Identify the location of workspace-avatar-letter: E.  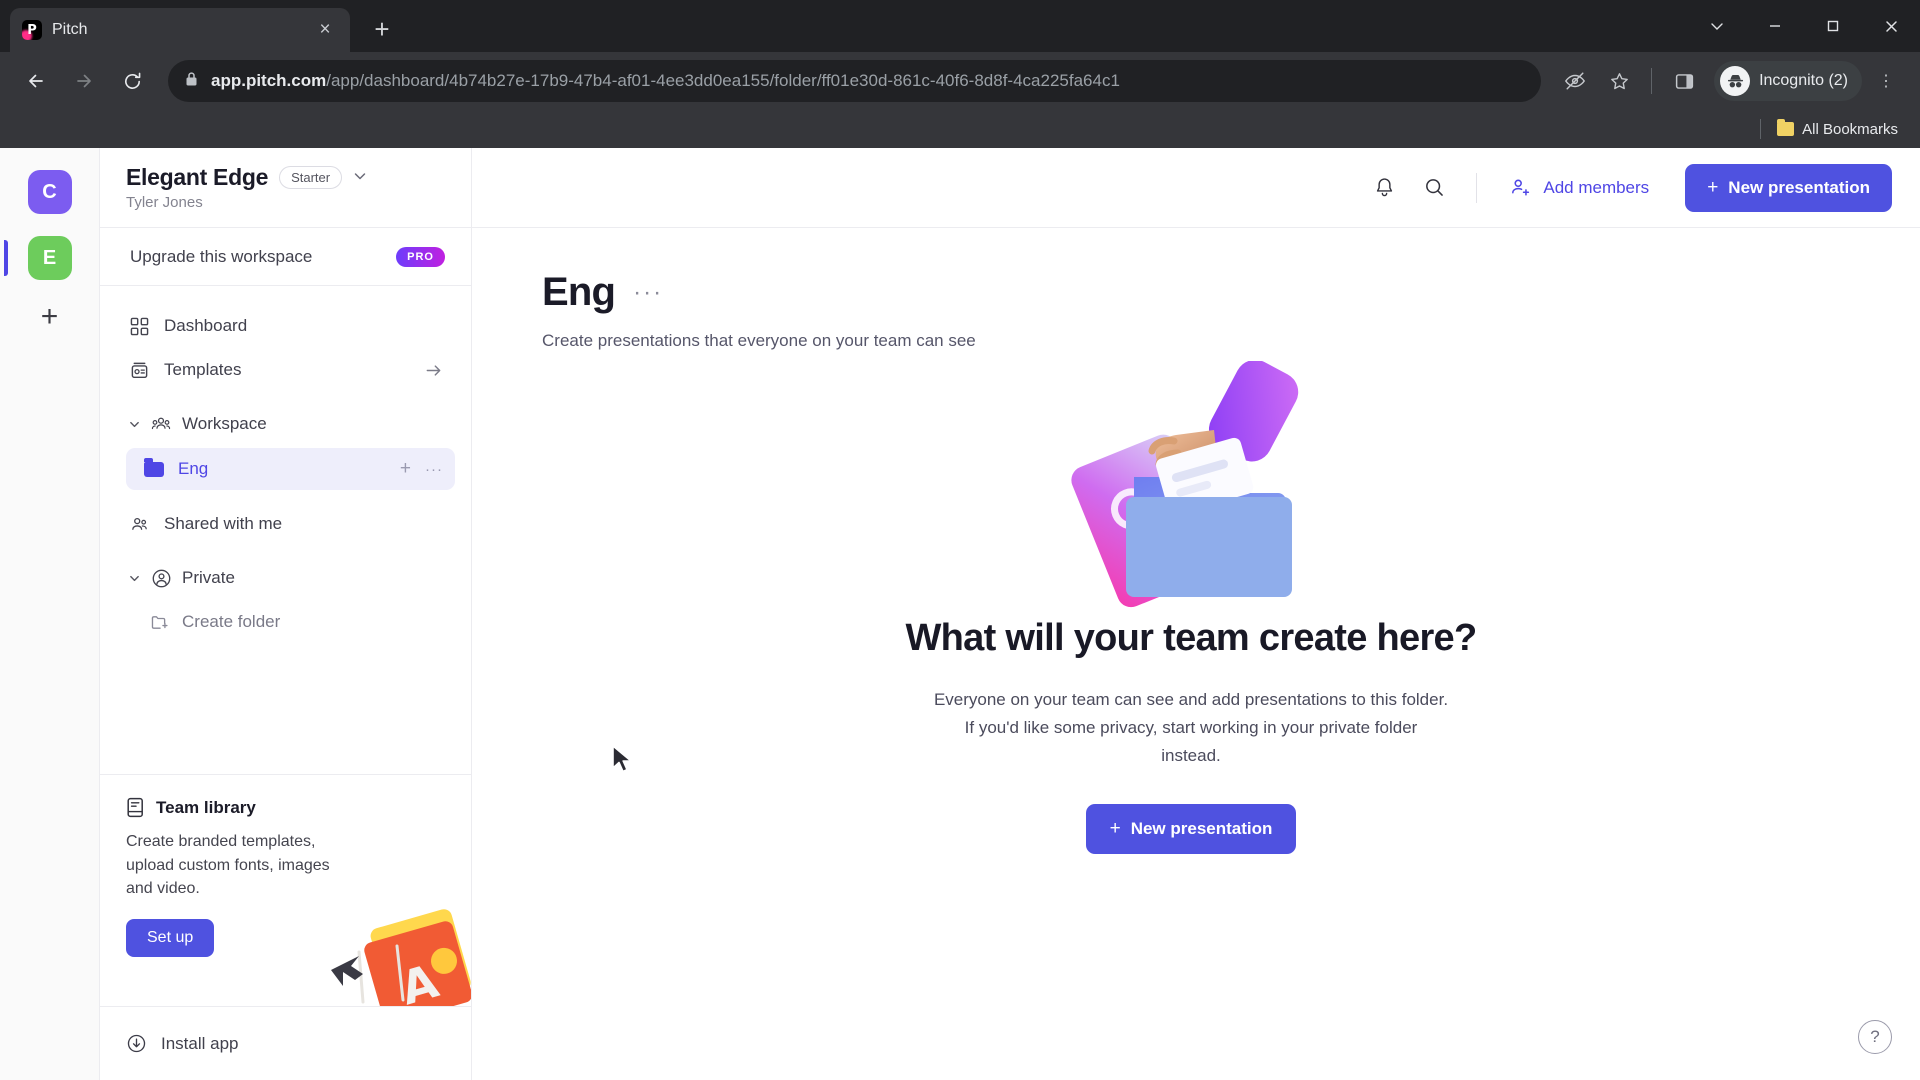
(49, 257).